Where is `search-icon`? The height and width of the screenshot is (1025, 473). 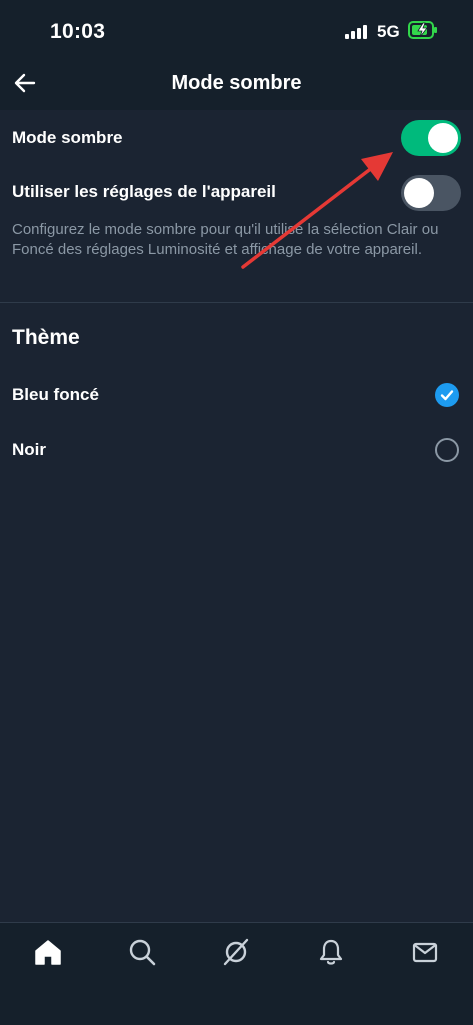
search-icon is located at coordinates (142, 952).